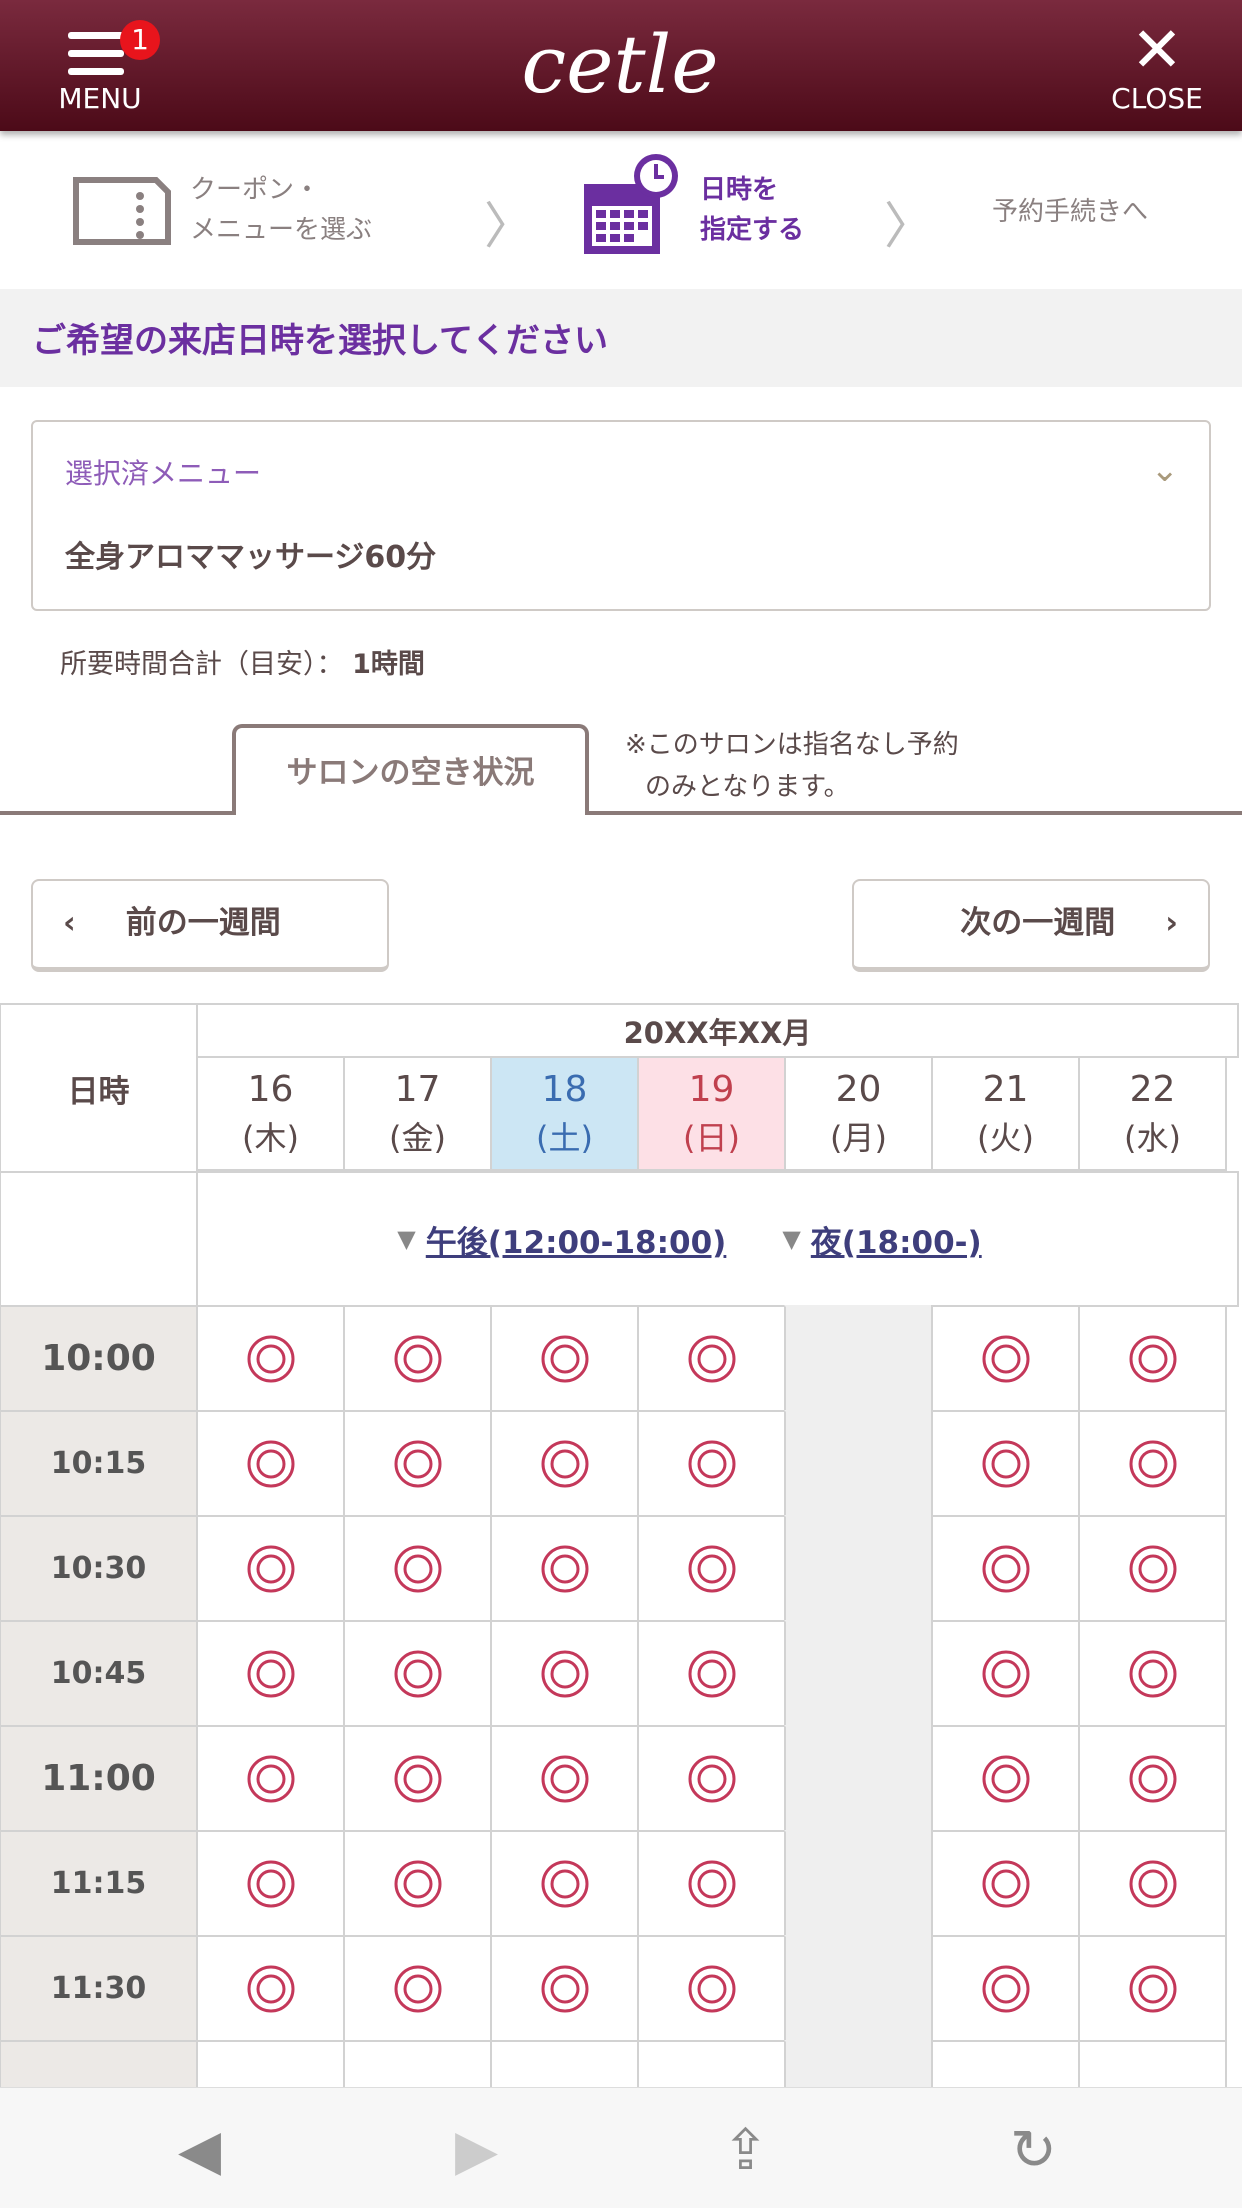 The width and height of the screenshot is (1242, 2208). I want to click on selected-menu-dropdown: 選択済メニュー 全身アロママッサージ60分 ⌄, so click(621, 515).